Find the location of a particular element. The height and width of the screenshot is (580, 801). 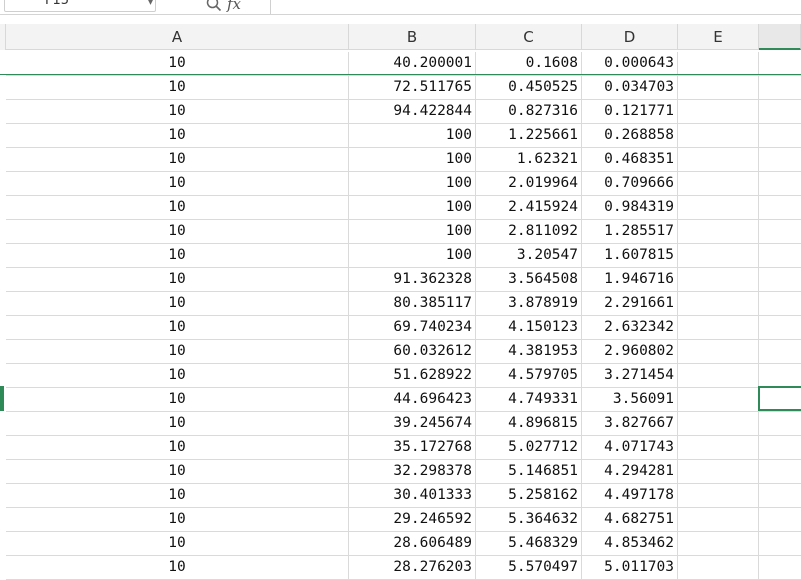

cell-c: 0.1608 is located at coordinates (529, 63).